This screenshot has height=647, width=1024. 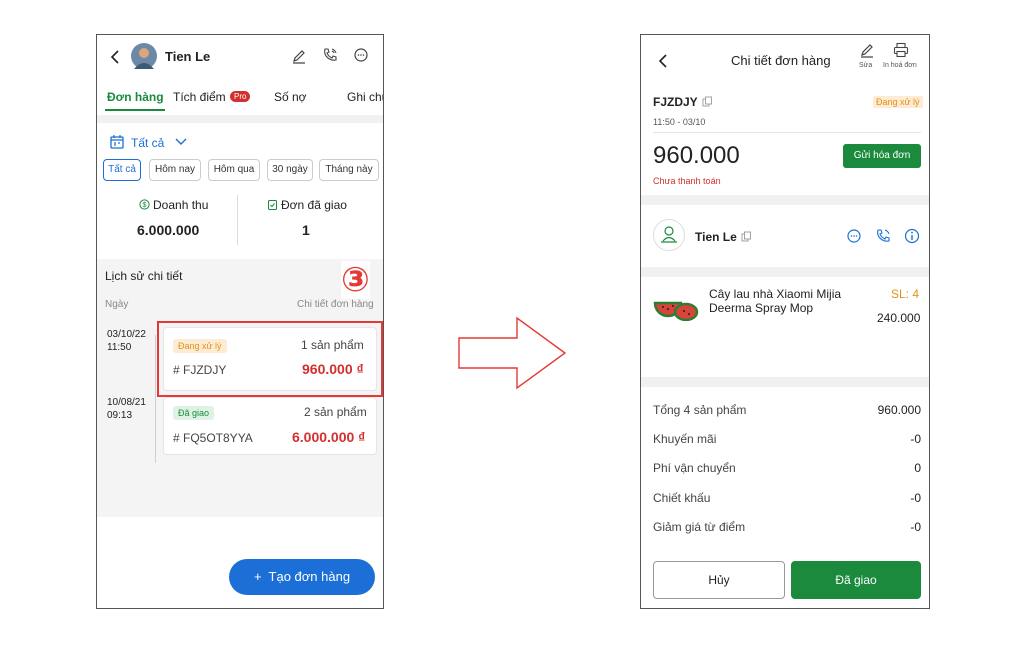 What do you see at coordinates (787, 527) in the screenshot?
I see `summary-row: Giảm giá từ điểm -0` at bounding box center [787, 527].